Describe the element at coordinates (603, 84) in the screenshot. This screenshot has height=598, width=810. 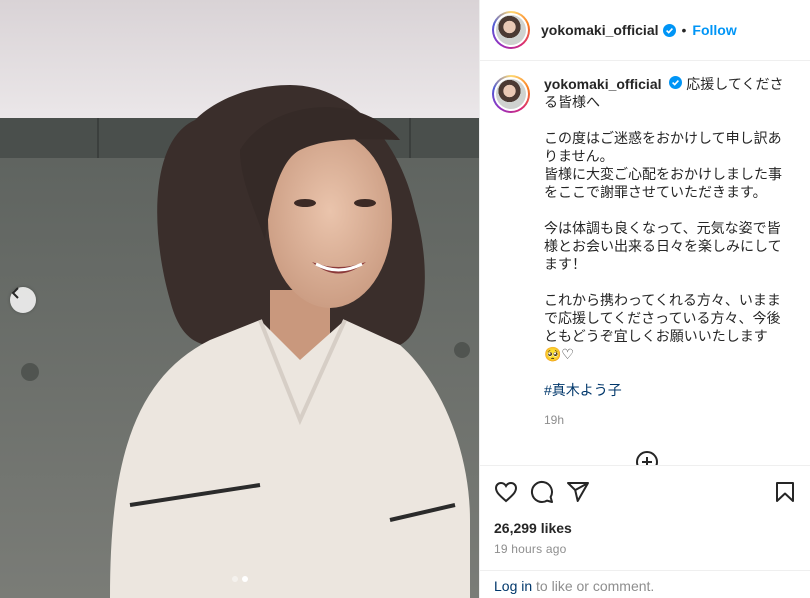
I see `caption-username-link: yokomaki_official` at that location.